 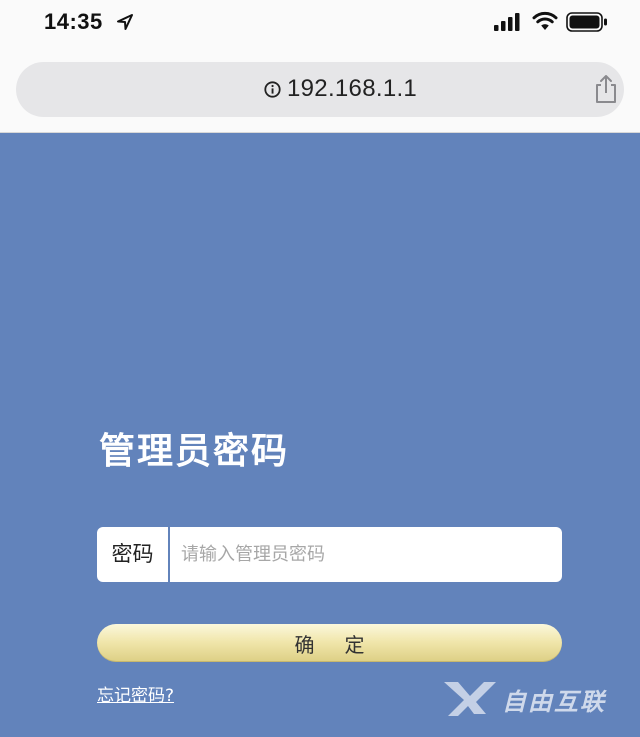 I want to click on page-title: 管理员密码, so click(x=194, y=451).